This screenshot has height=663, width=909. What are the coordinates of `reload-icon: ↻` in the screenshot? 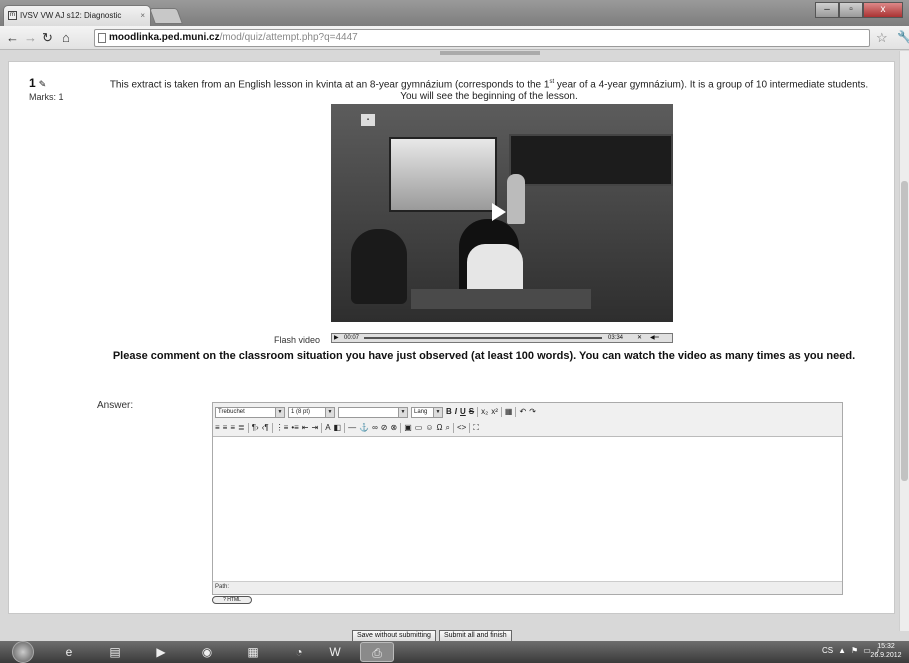 It's located at (47, 38).